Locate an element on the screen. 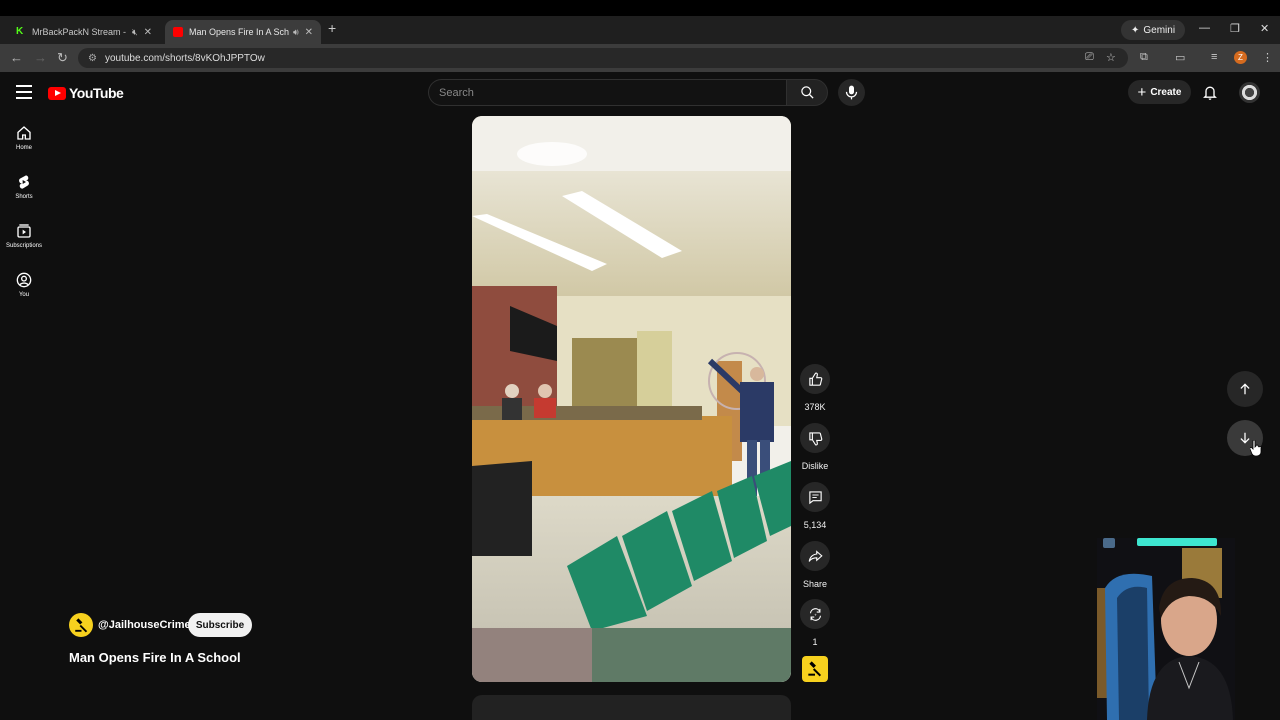 This screenshot has width=1280, height=720. webcam-image is located at coordinates (1166, 629).